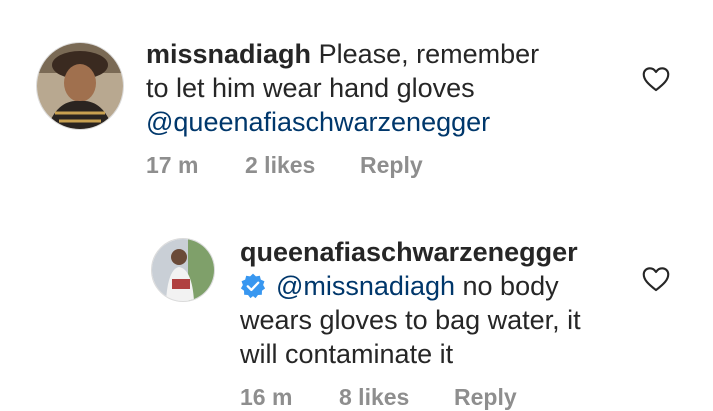  What do you see at coordinates (429, 54) in the screenshot?
I see `comment-text-line: Please, remember` at bounding box center [429, 54].